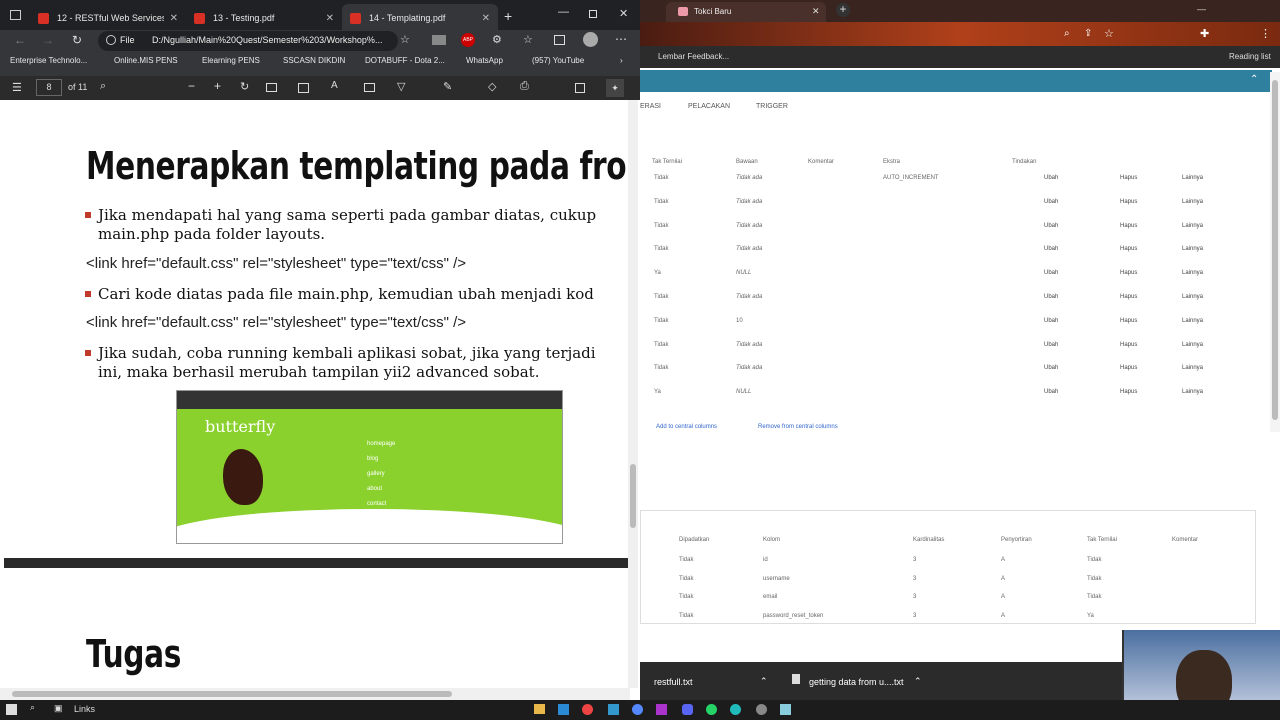 The width and height of the screenshot is (1280, 720). I want to click on notepad-icon, so click(785, 709).